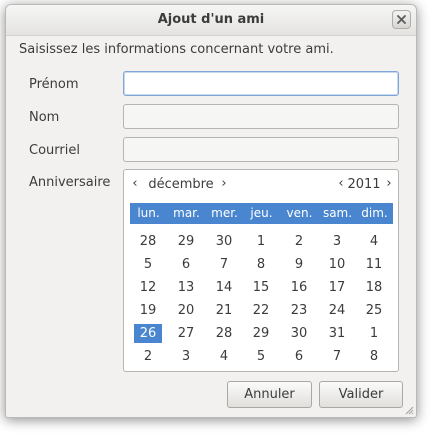  Describe the element at coordinates (299, 213) in the screenshot. I see `weekday-label: ven.` at that location.